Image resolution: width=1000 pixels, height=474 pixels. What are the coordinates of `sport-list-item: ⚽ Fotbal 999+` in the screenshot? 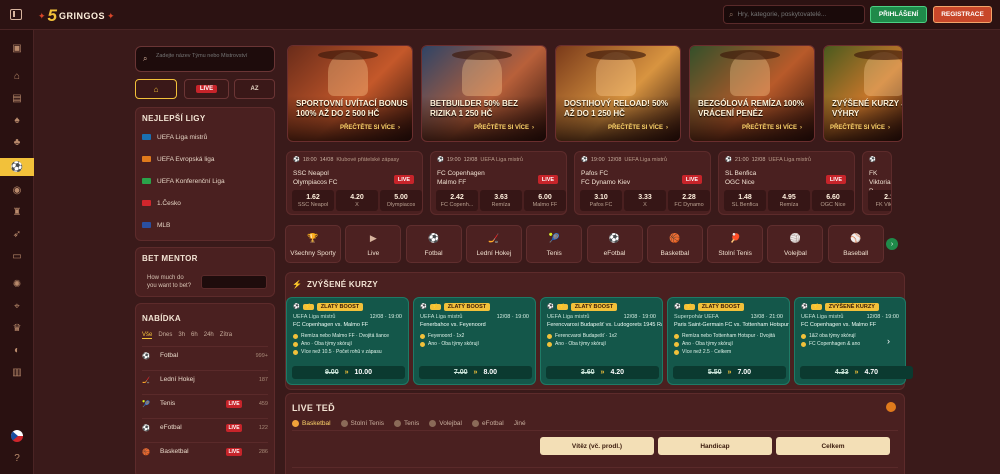 It's located at (205, 355).